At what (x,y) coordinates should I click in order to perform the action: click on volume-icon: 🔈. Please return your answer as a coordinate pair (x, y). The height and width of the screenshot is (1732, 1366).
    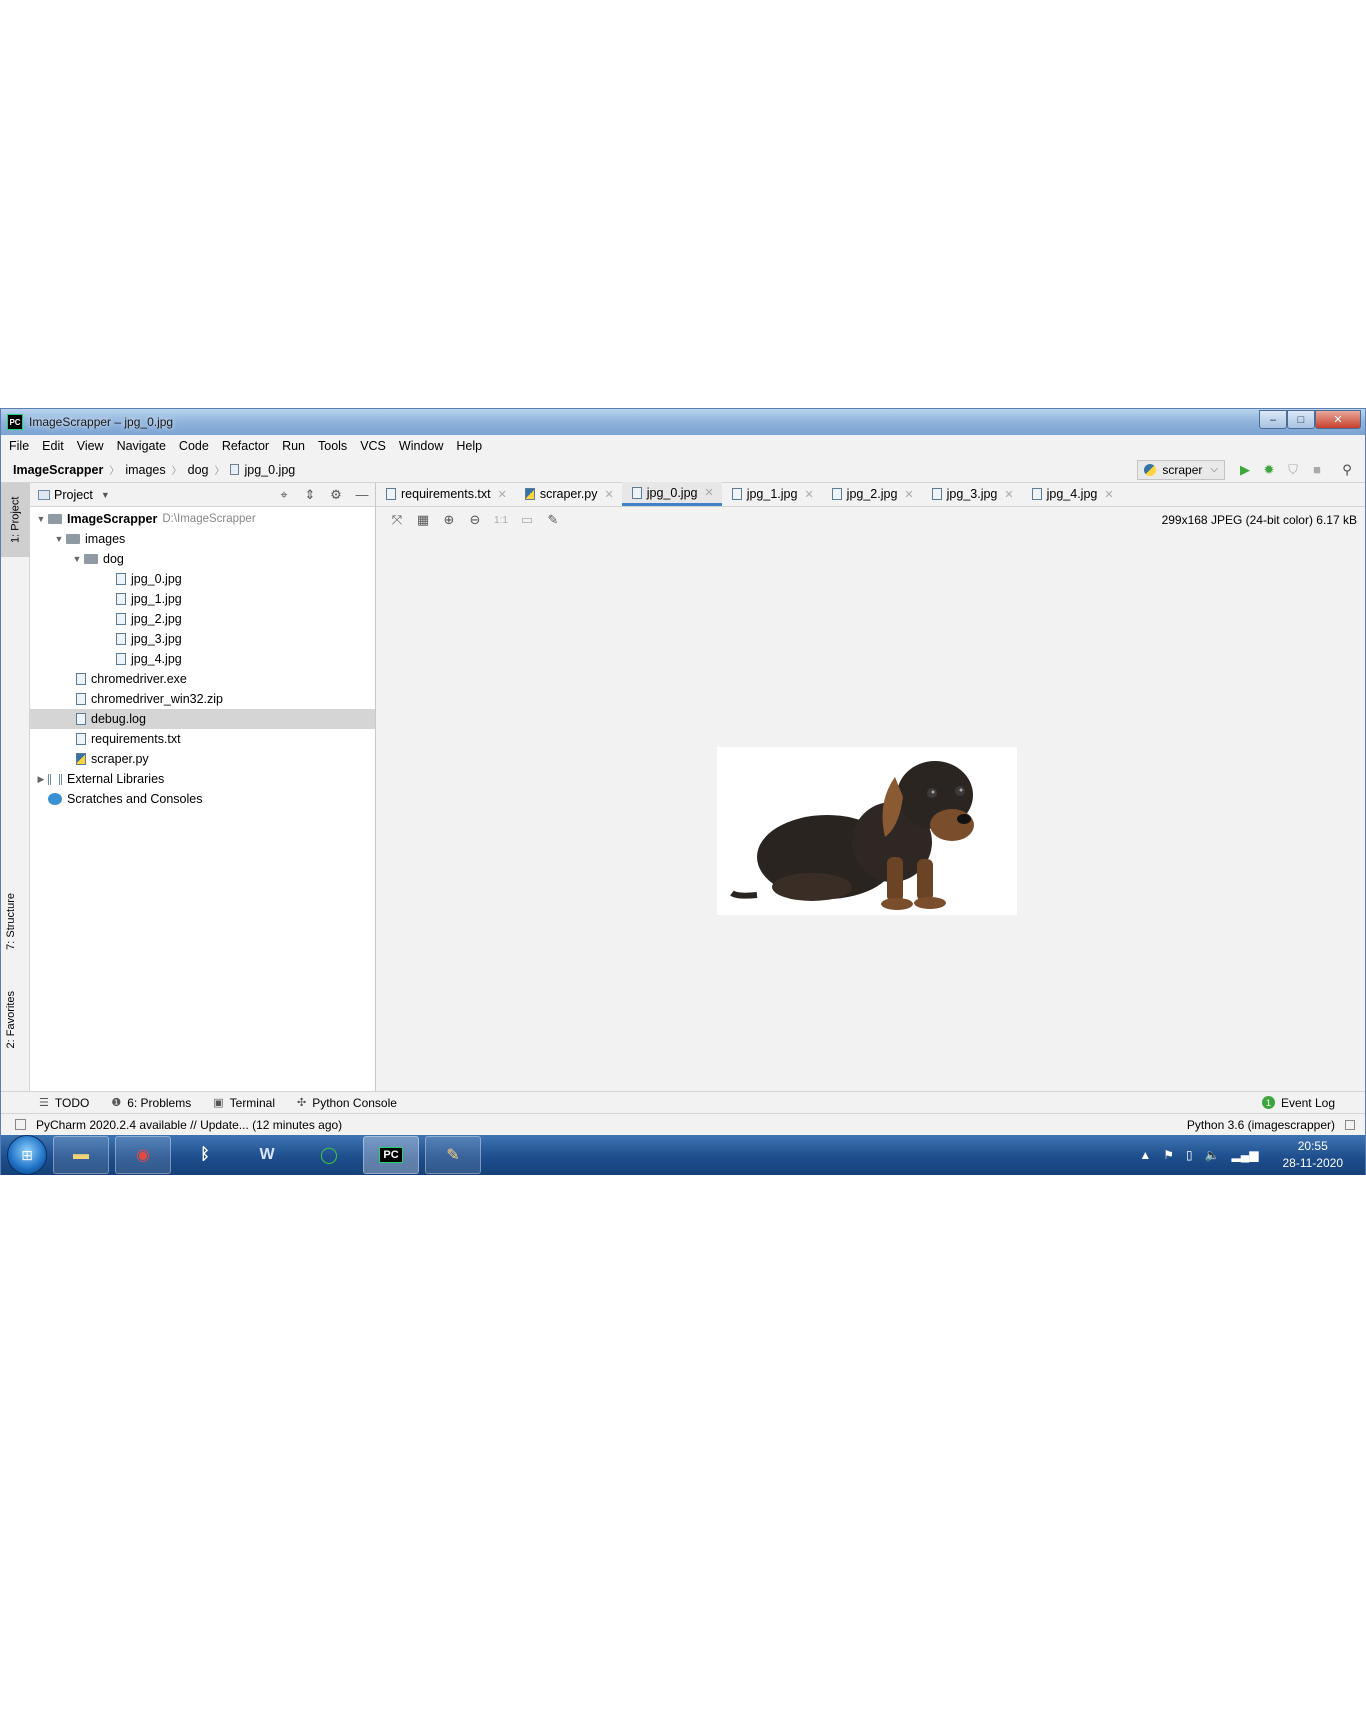
    Looking at the image, I should click on (1212, 1155).